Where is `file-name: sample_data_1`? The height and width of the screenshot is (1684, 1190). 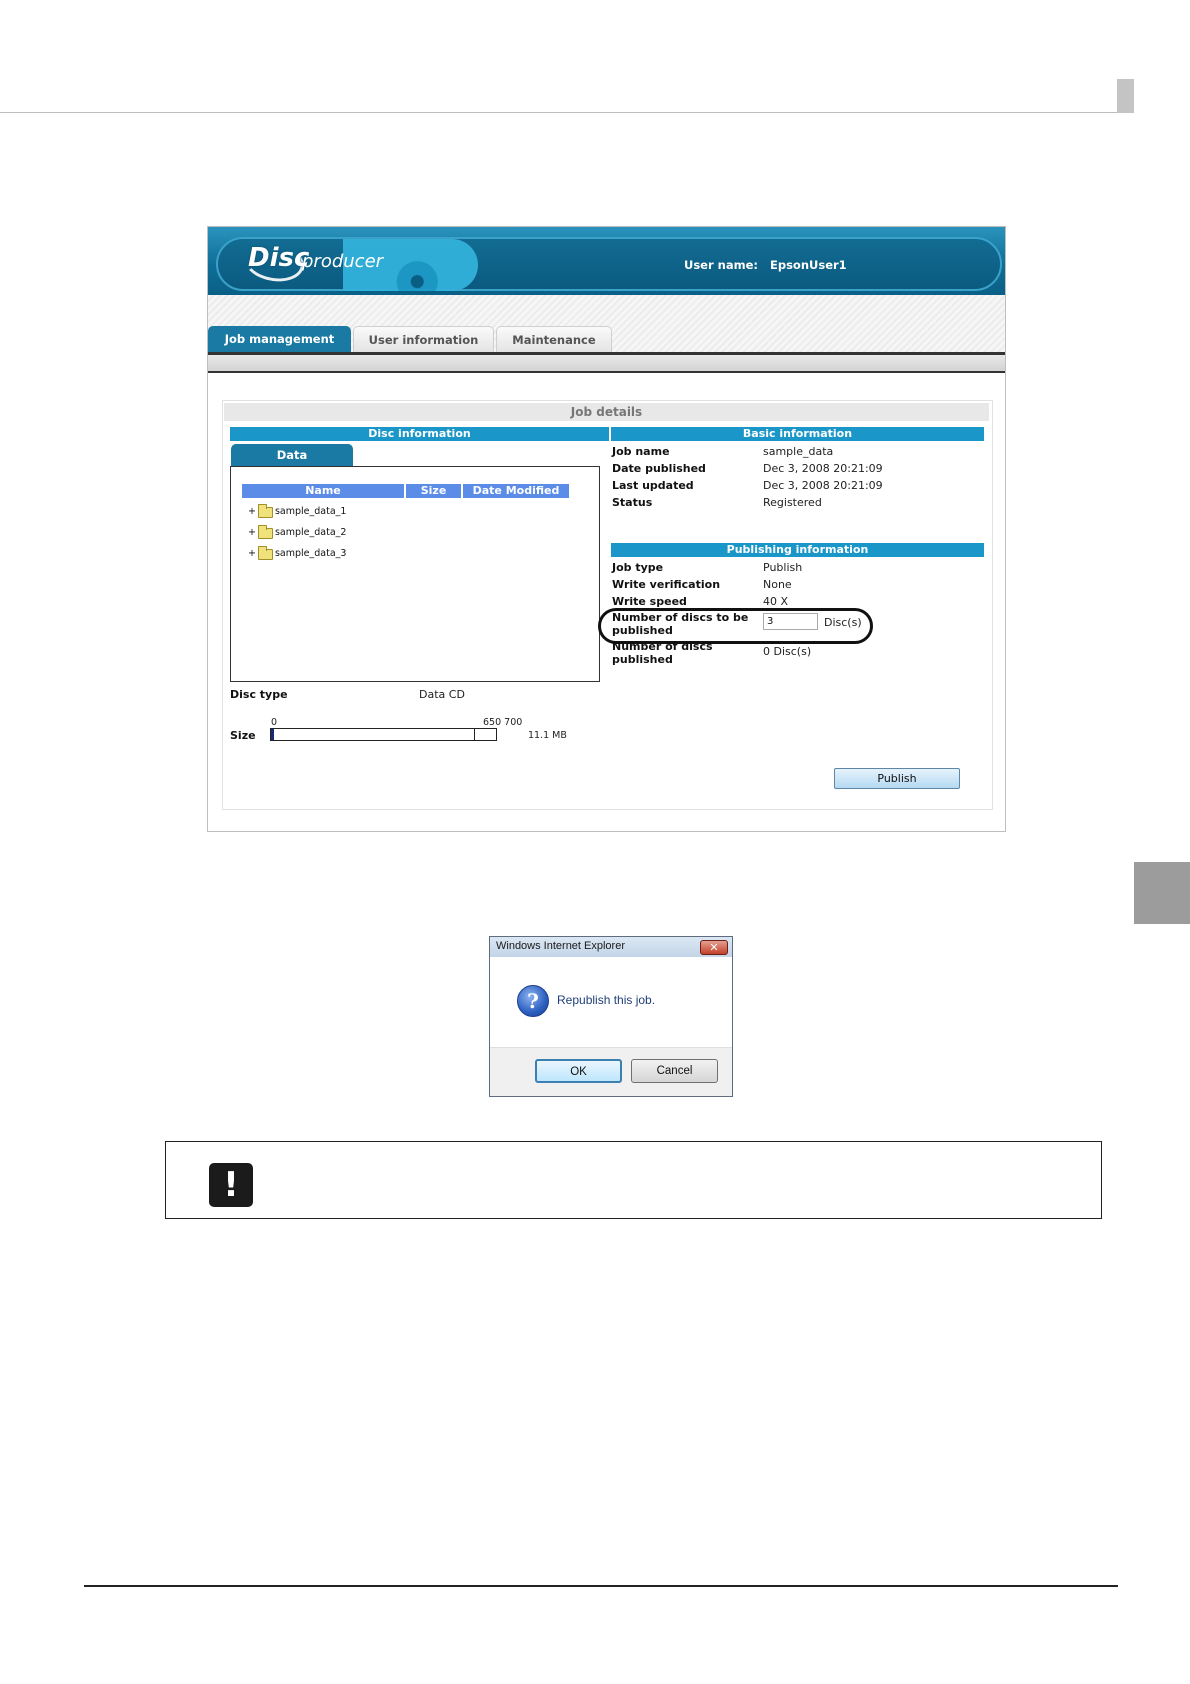
file-name: sample_data_1 is located at coordinates (310, 511).